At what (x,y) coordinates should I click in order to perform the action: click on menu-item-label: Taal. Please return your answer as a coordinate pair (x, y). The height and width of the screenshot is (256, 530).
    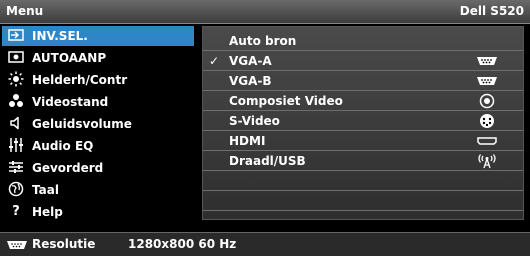
    Looking at the image, I should click on (45, 190).